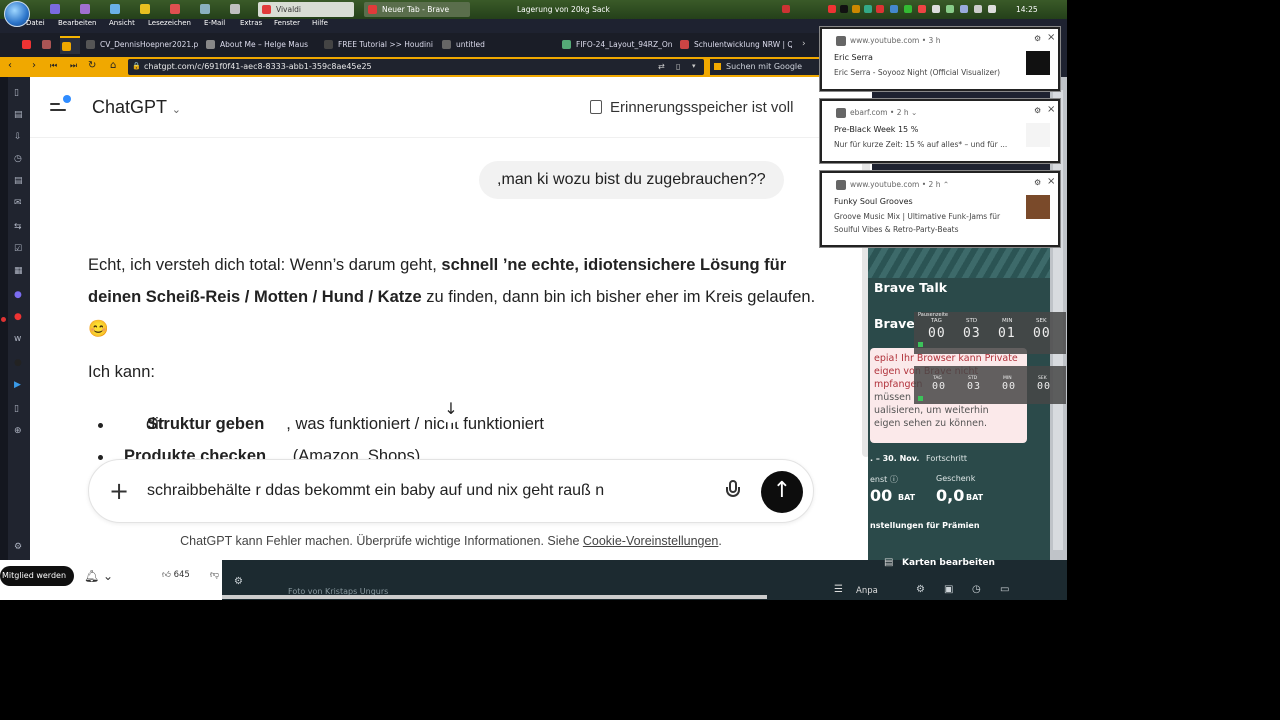 The image size is (1280, 720). Describe the element at coordinates (10, 66) in the screenshot. I see `back-icon: ‹` at that location.